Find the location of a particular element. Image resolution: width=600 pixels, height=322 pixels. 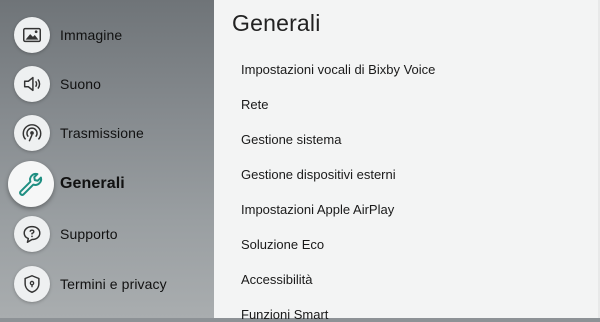

sidebar-item-label: Trasmissione is located at coordinates (102, 133).